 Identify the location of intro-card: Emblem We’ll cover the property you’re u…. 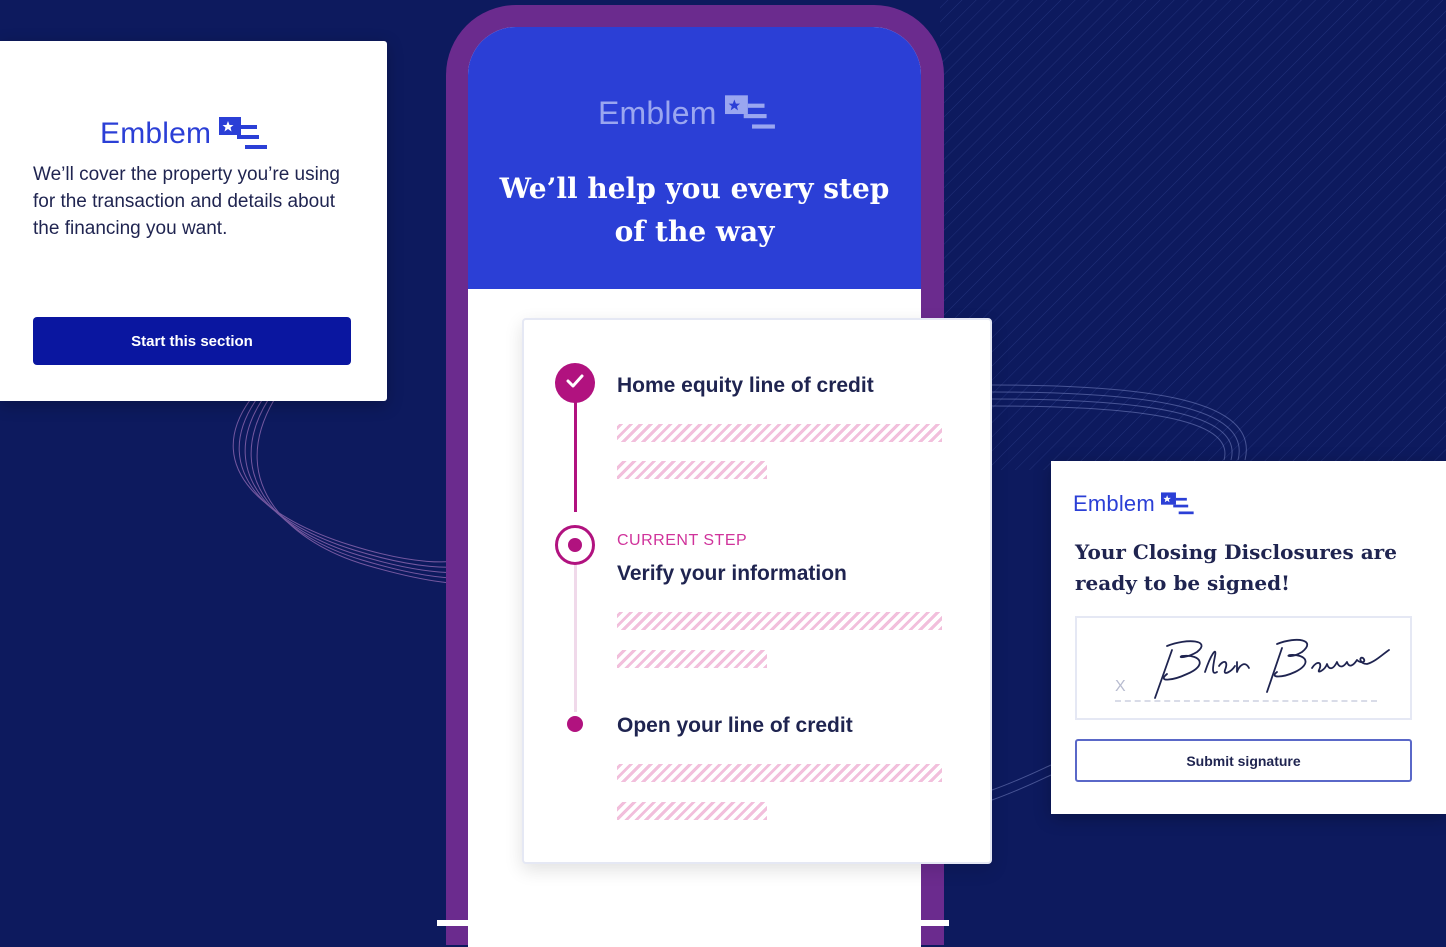
(193, 221).